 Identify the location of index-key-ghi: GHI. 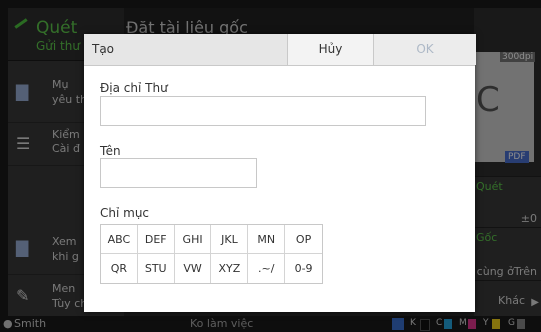
(193, 239).